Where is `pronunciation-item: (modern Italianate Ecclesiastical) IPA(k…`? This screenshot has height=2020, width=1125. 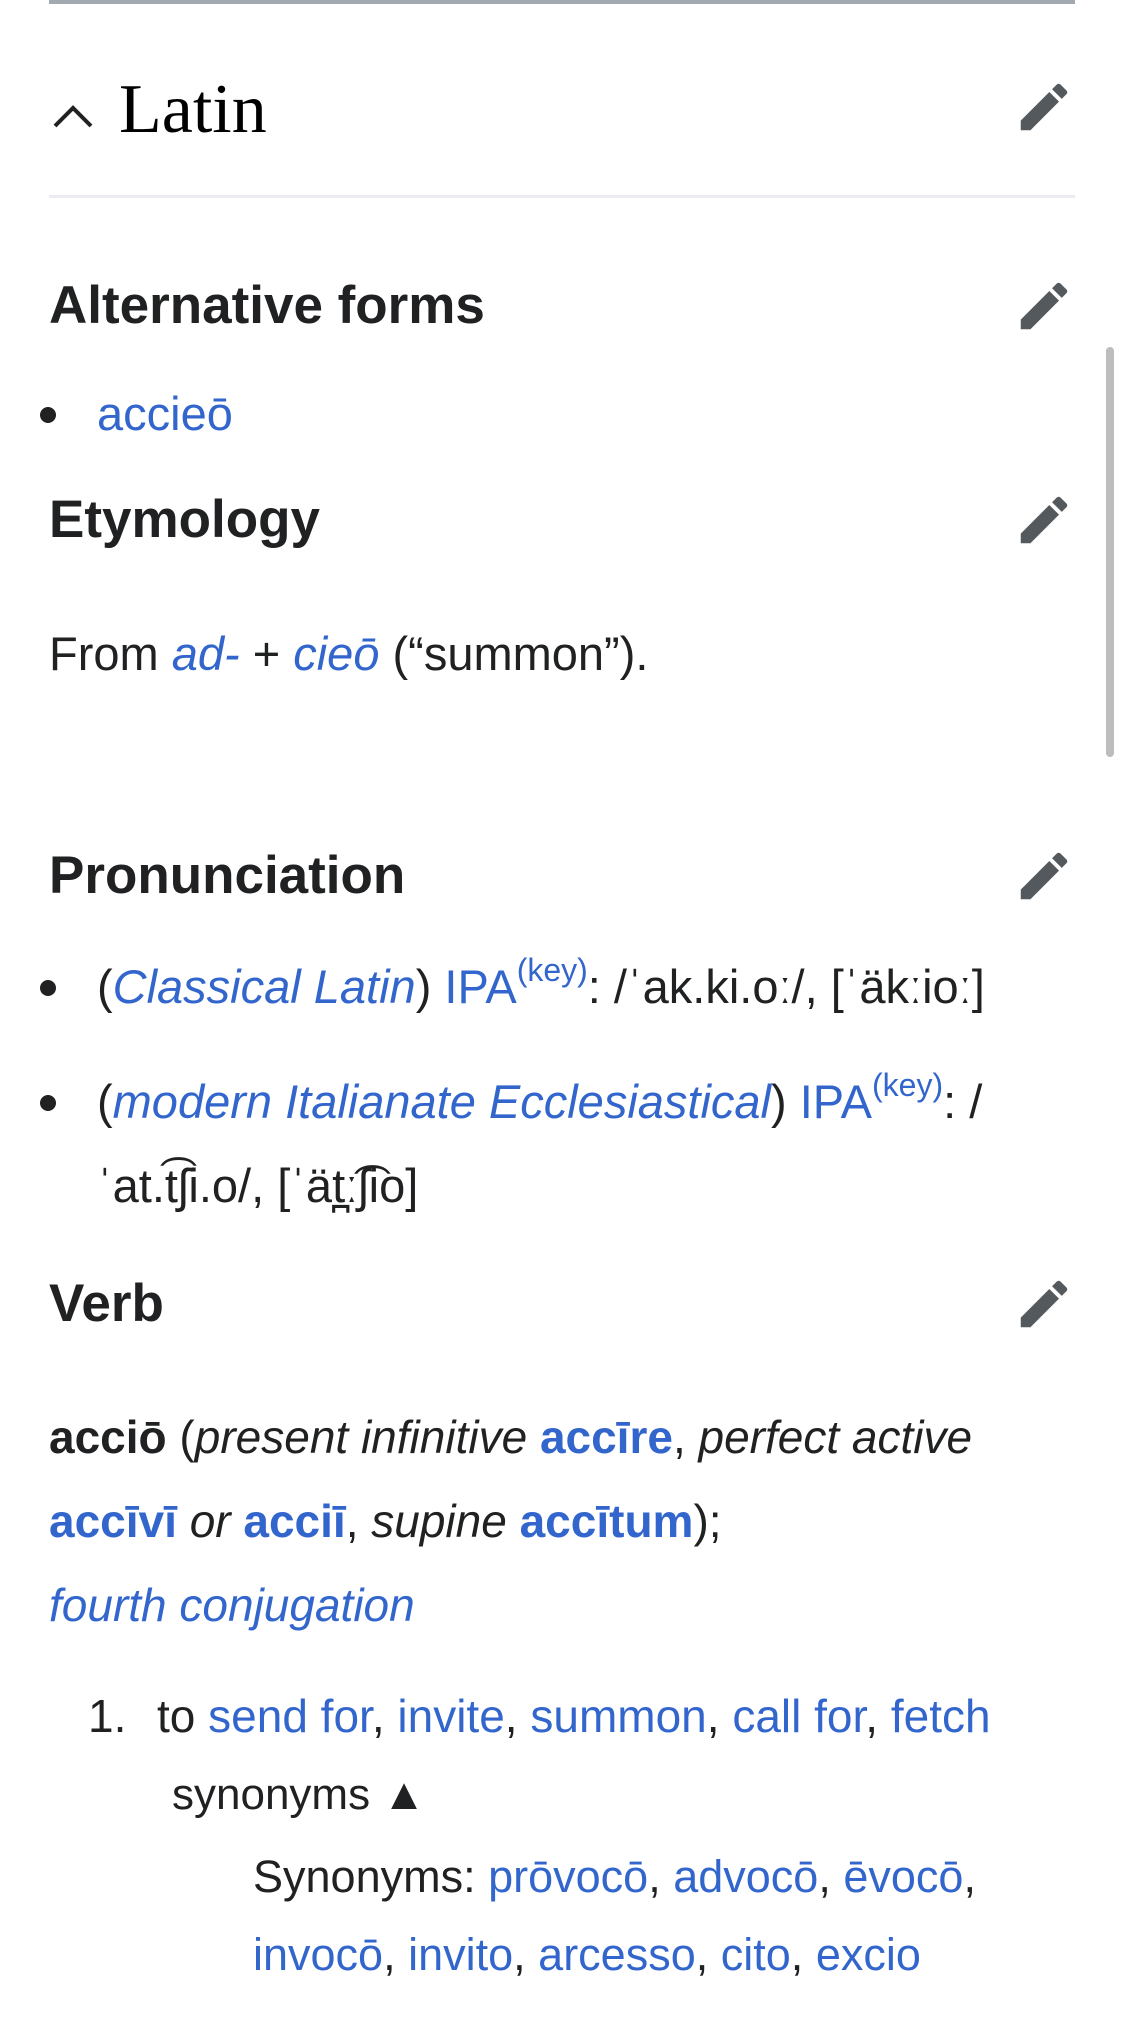 pronunciation-item: (modern Italianate Ecclesiastical) IPA(k… is located at coordinates (540, 1139).